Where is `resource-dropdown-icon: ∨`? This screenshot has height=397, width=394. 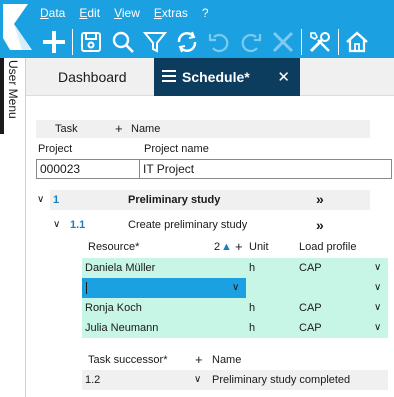
resource-dropdown-icon: ∨ is located at coordinates (235, 287).